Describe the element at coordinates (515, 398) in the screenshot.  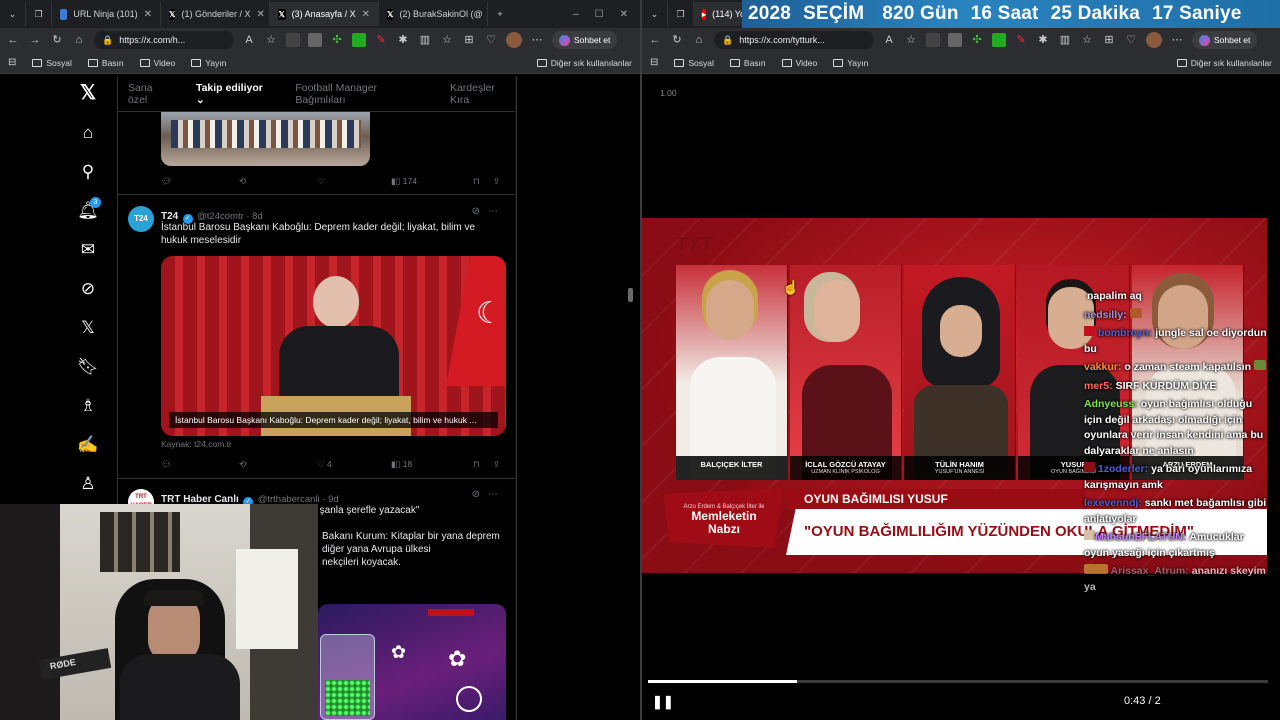
I see `scrollbar-track` at that location.